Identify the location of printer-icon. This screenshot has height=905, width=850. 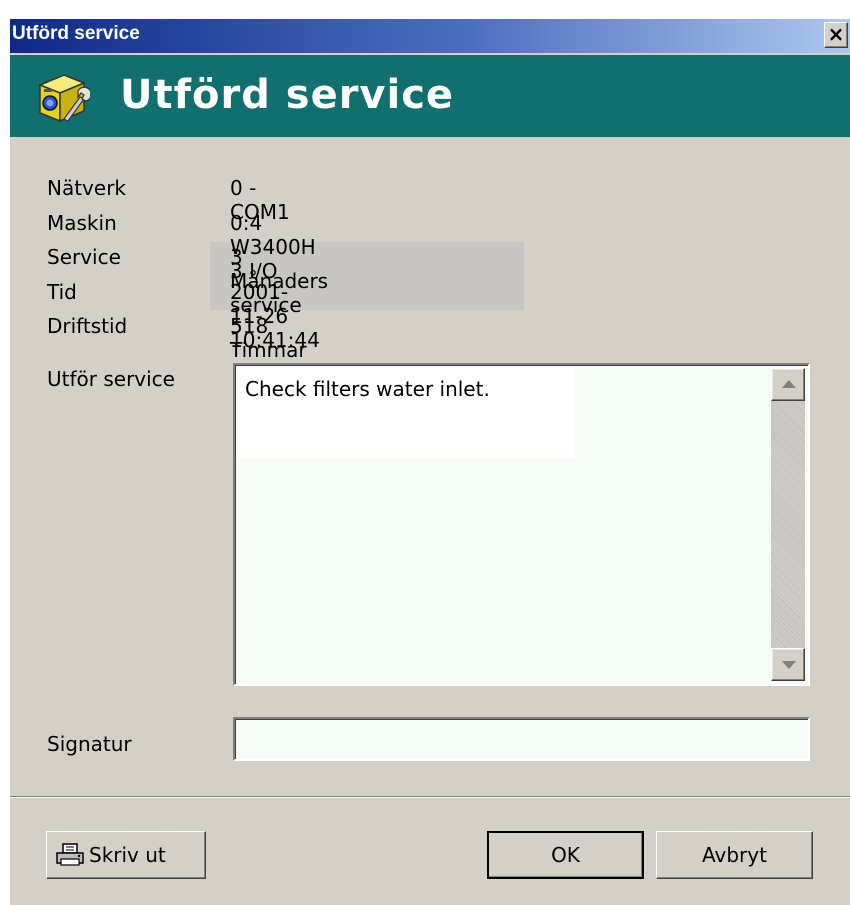
(70, 854).